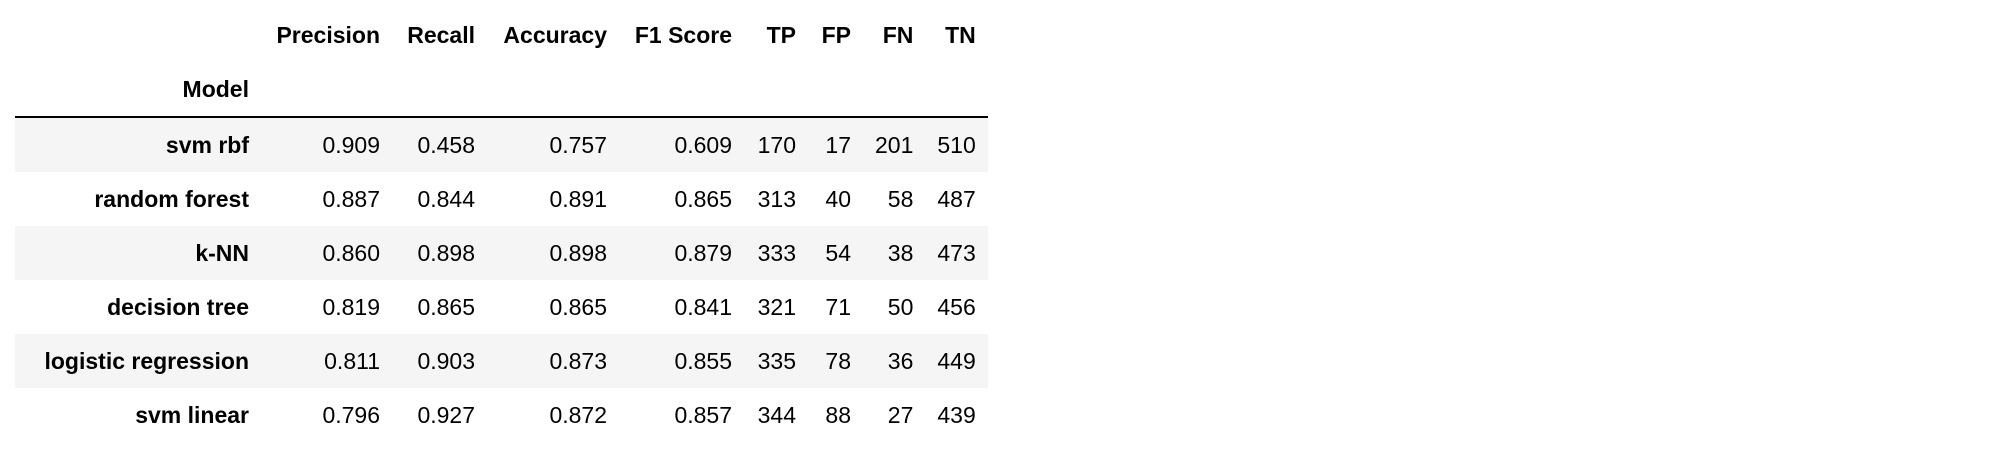 The height and width of the screenshot is (450, 2016). I want to click on cell-fn: 201, so click(894, 144).